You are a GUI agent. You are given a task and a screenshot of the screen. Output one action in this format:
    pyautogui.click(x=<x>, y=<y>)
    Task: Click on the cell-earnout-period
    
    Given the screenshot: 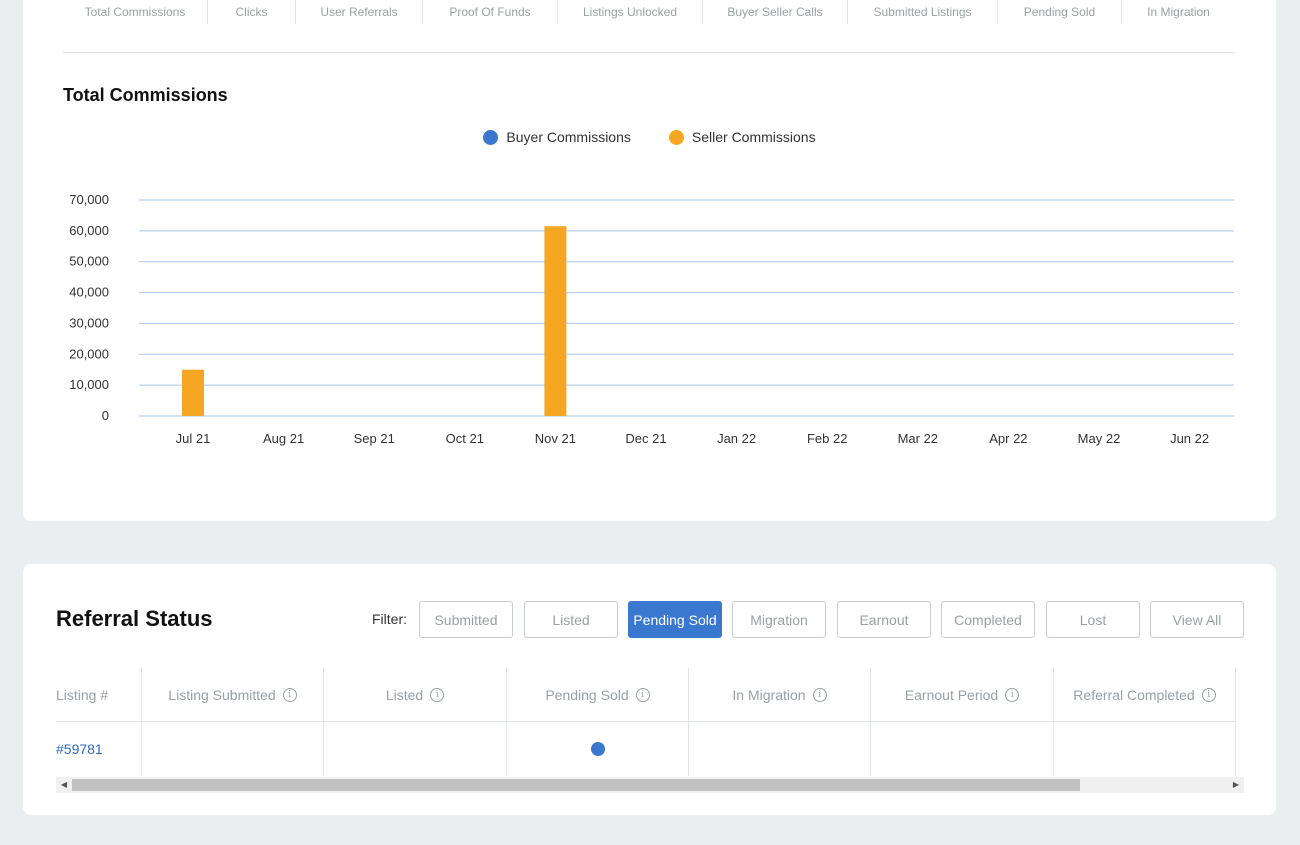 What is the action you would take?
    pyautogui.click(x=962, y=749)
    